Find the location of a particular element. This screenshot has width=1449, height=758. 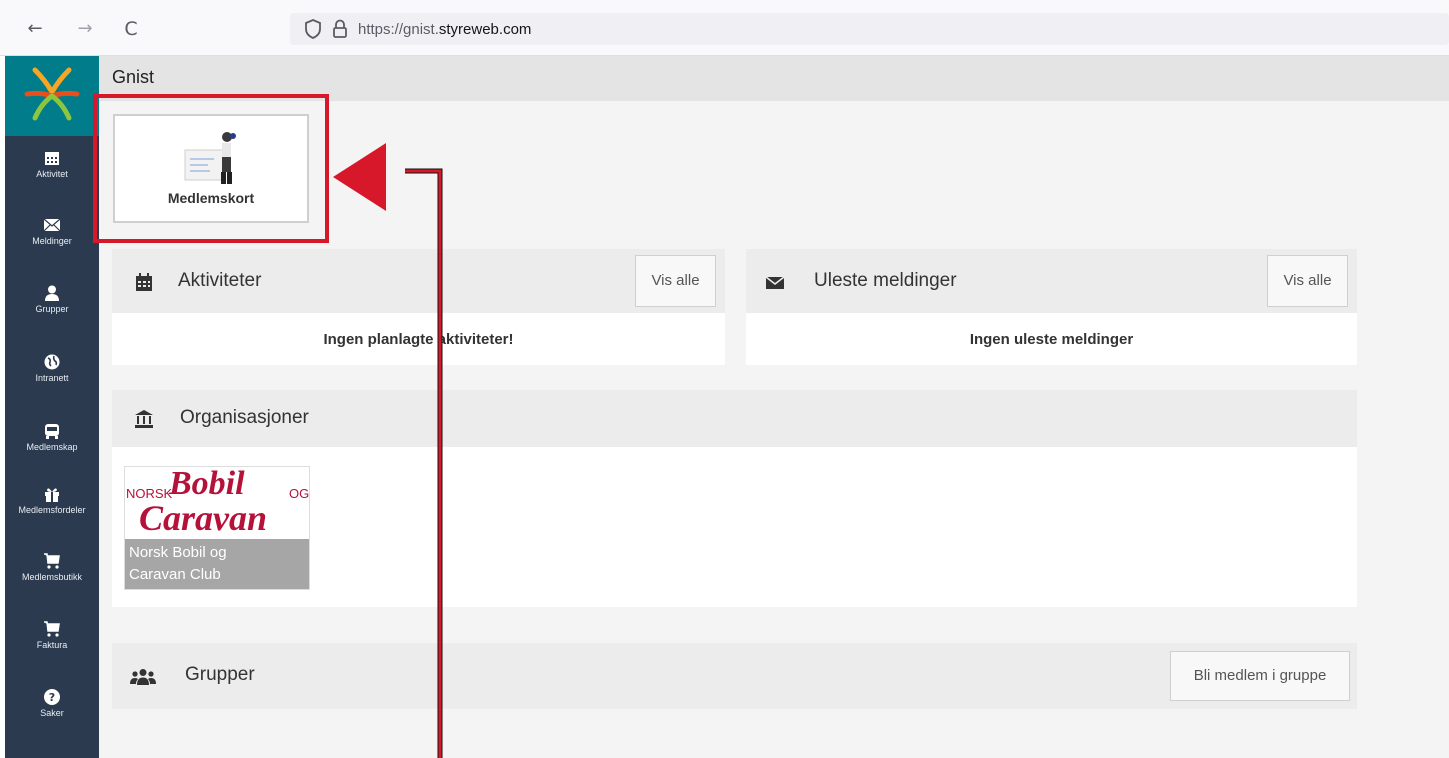

org-logo: NORSK Bobil OG Caravan is located at coordinates (218, 502).